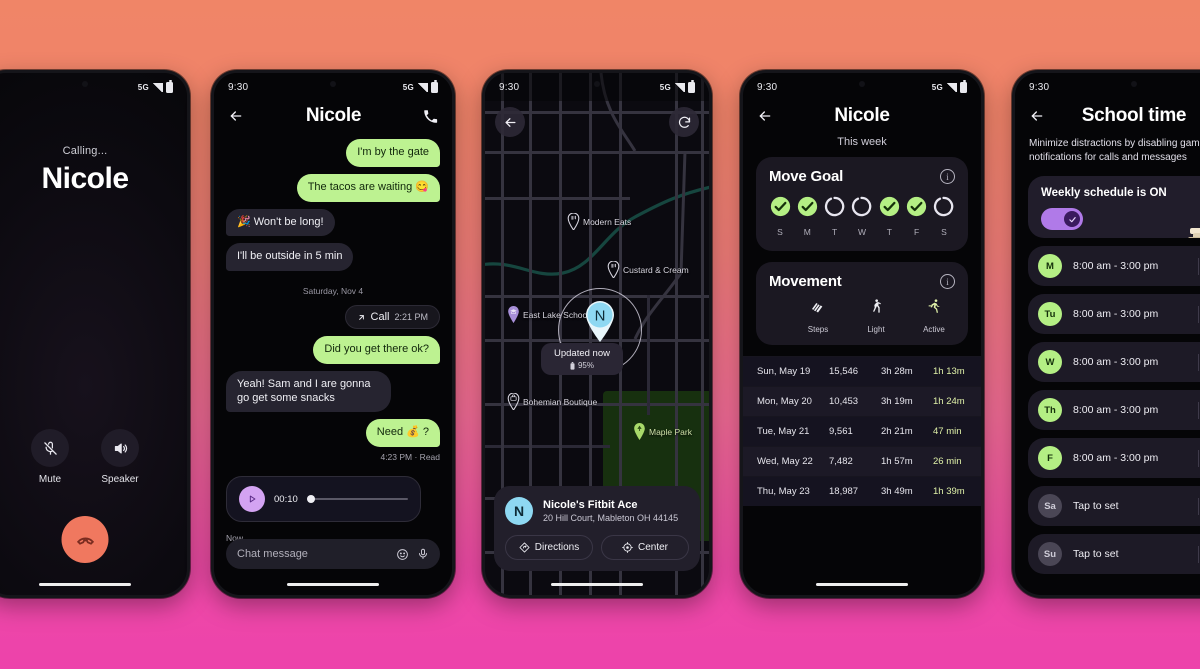 This screenshot has height=669, width=1200. I want to click on park-pin-icon, so click(639, 431).